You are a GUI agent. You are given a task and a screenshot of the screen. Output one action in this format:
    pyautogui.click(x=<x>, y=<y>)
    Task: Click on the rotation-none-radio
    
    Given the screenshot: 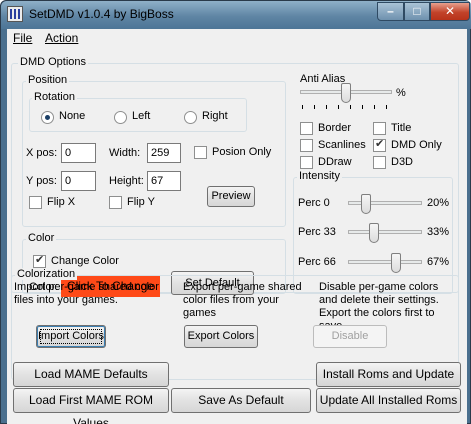 What is the action you would take?
    pyautogui.click(x=47, y=117)
    